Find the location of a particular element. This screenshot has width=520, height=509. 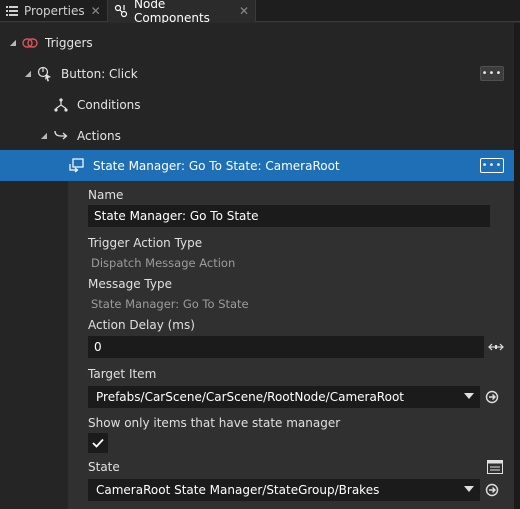

tab-node-components: Node Components ✕ is located at coordinates (181, 12).